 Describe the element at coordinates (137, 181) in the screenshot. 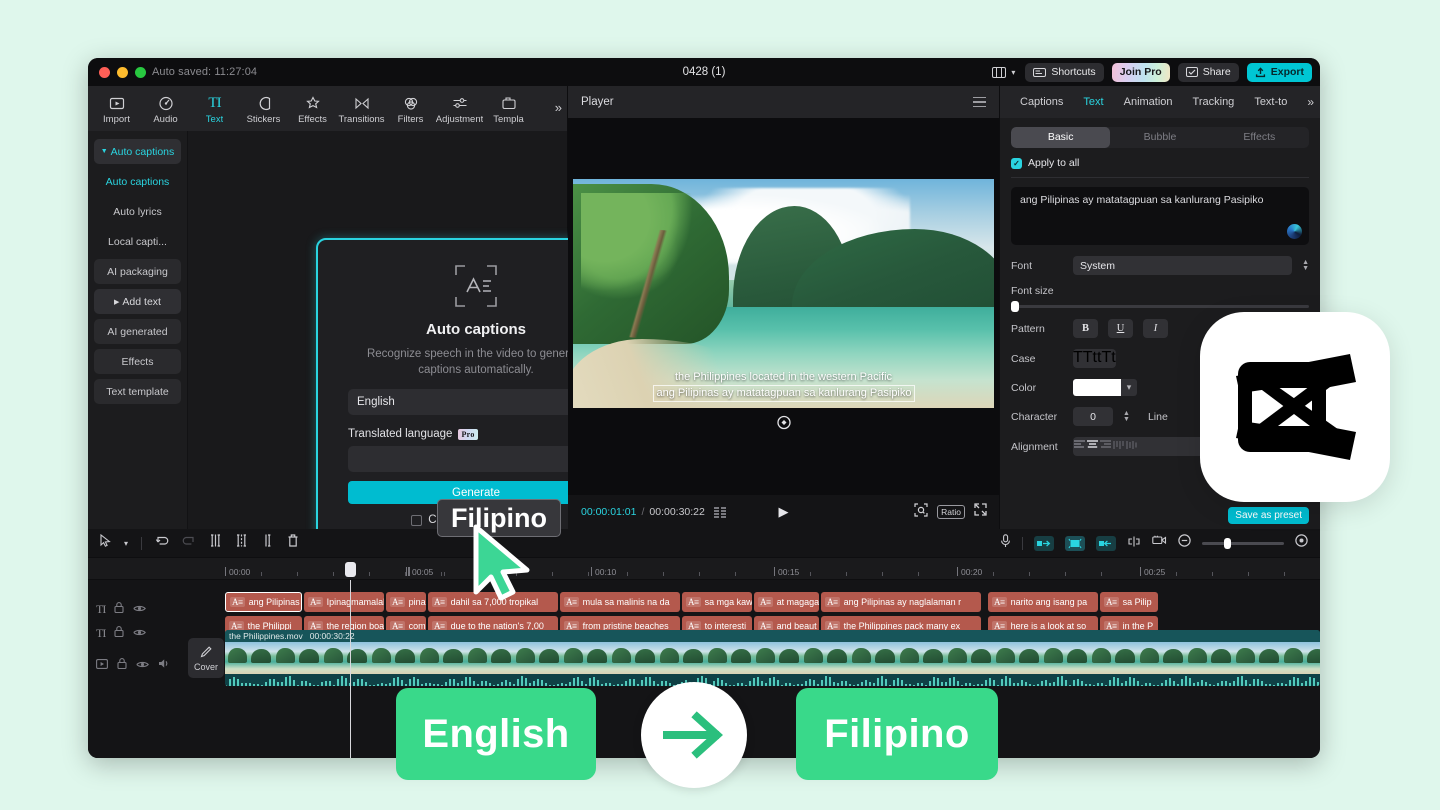

I see `sidebar-item-auto-captions: Auto captions` at that location.